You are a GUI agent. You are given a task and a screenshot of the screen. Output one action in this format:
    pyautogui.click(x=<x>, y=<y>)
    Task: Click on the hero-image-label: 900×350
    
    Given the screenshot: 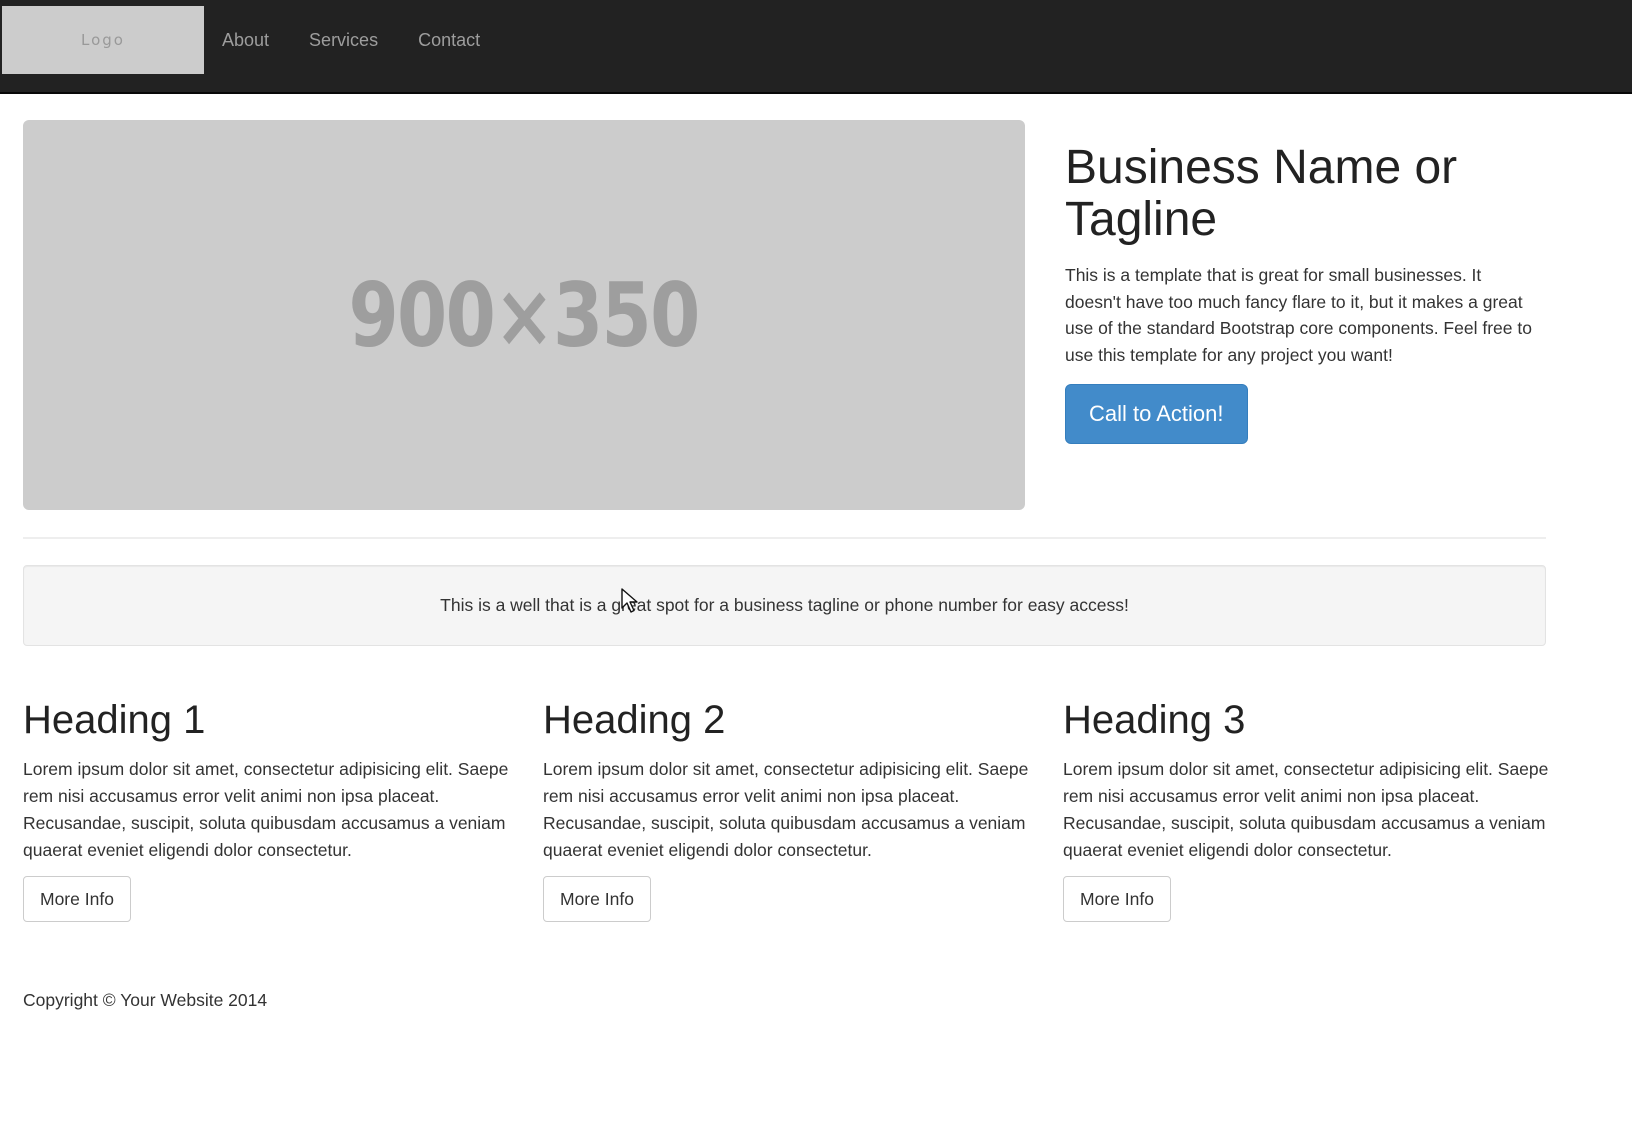 What is the action you would take?
    pyautogui.click(x=524, y=315)
    